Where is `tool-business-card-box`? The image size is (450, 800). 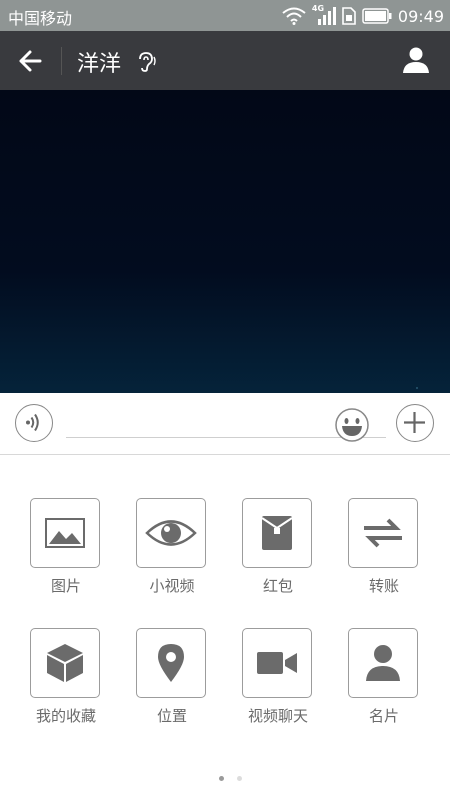 tool-business-card-box is located at coordinates (383, 663).